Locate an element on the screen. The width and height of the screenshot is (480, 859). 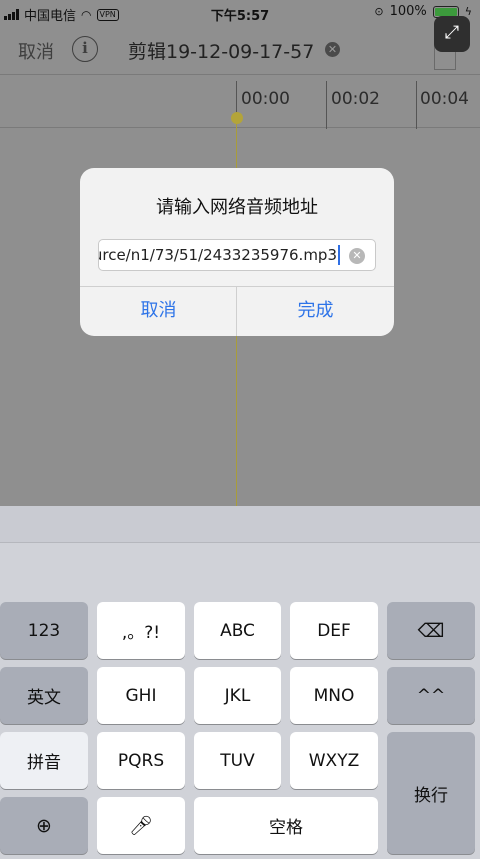
top-bar: 取消 i 剪辑19-12-09-17-57 ✕ ⤢ is located at coordinates (240, 45).